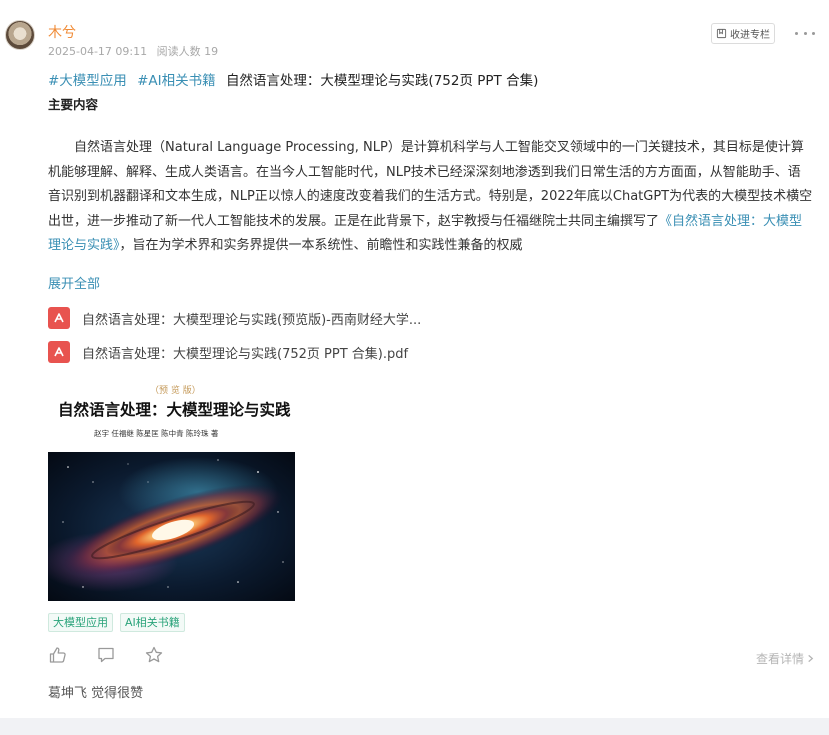 The image size is (829, 735). I want to click on liked-by-text: 葛坤飞 觉得很赞, so click(96, 693).